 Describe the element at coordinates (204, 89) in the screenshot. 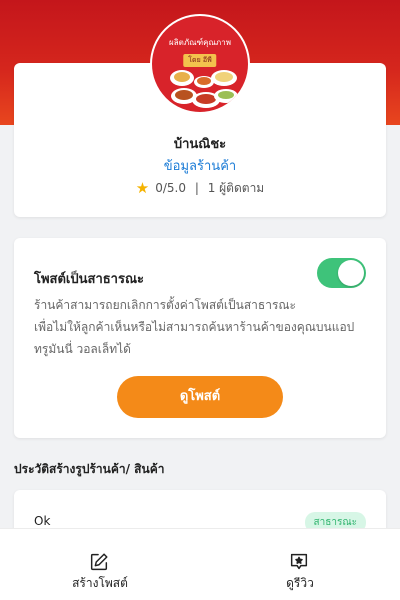

I see `food-plates-icon` at that location.